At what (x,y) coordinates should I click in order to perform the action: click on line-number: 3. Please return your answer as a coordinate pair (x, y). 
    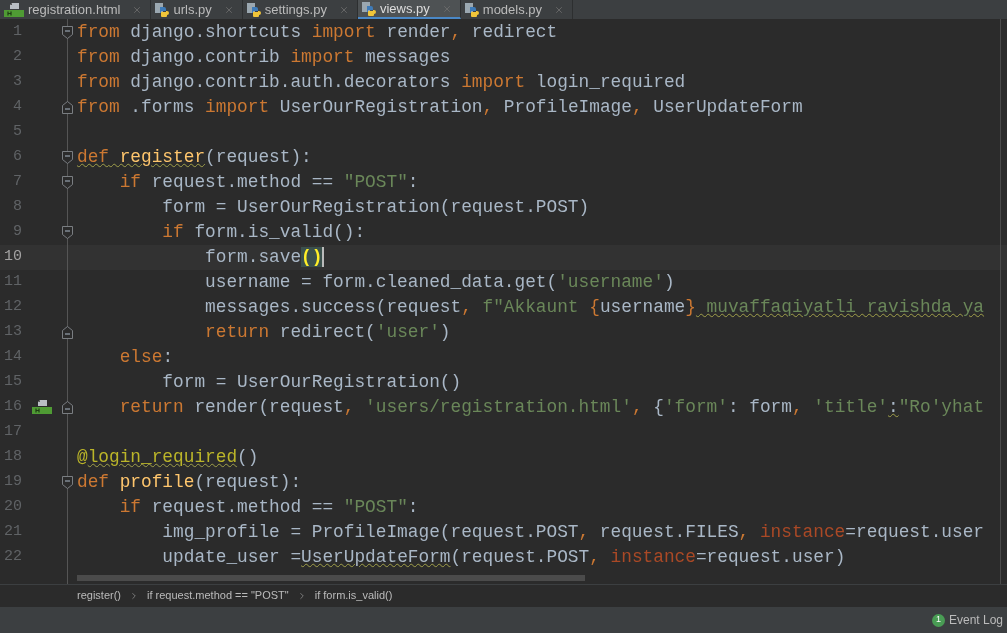
    Looking at the image, I should click on (17, 81).